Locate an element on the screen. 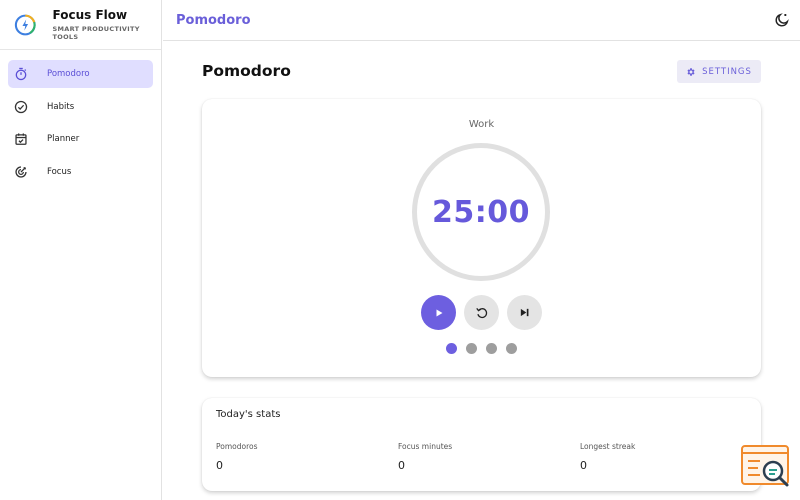 Image resolution: width=800 pixels, height=500 pixels. reset-button is located at coordinates (481, 312).